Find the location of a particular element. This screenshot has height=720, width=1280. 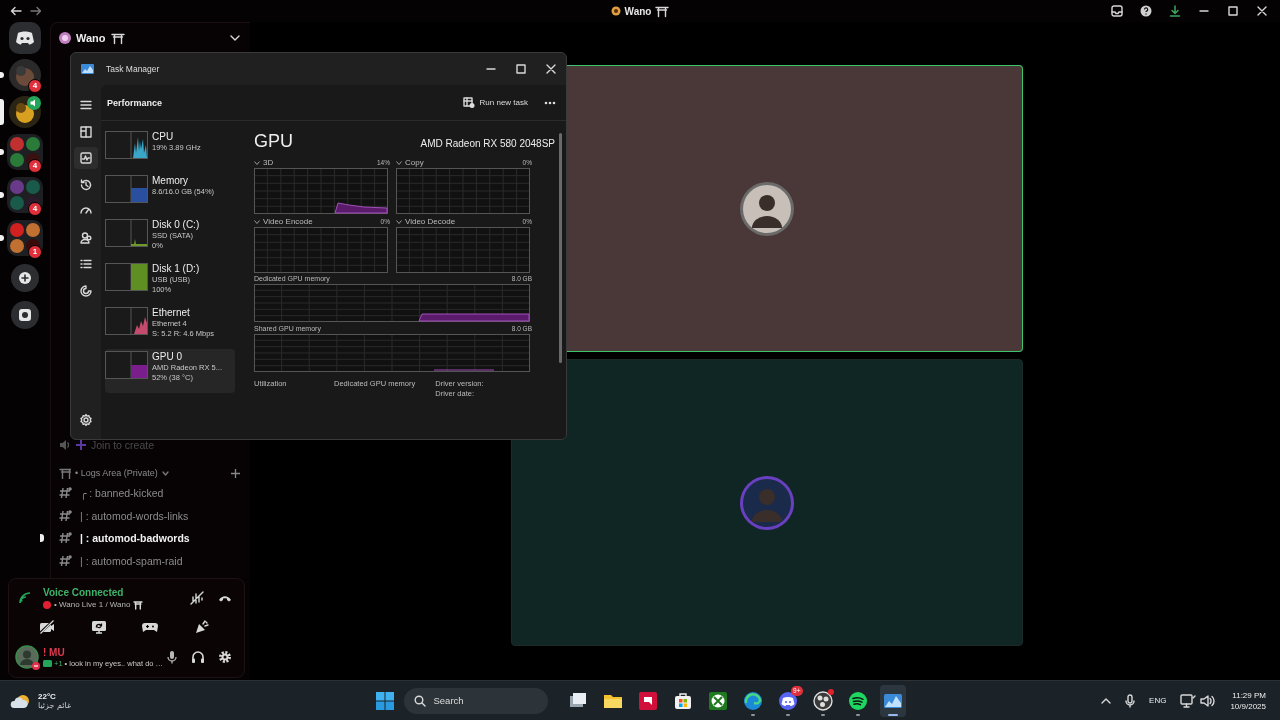

list-icon is located at coordinates (86, 264).